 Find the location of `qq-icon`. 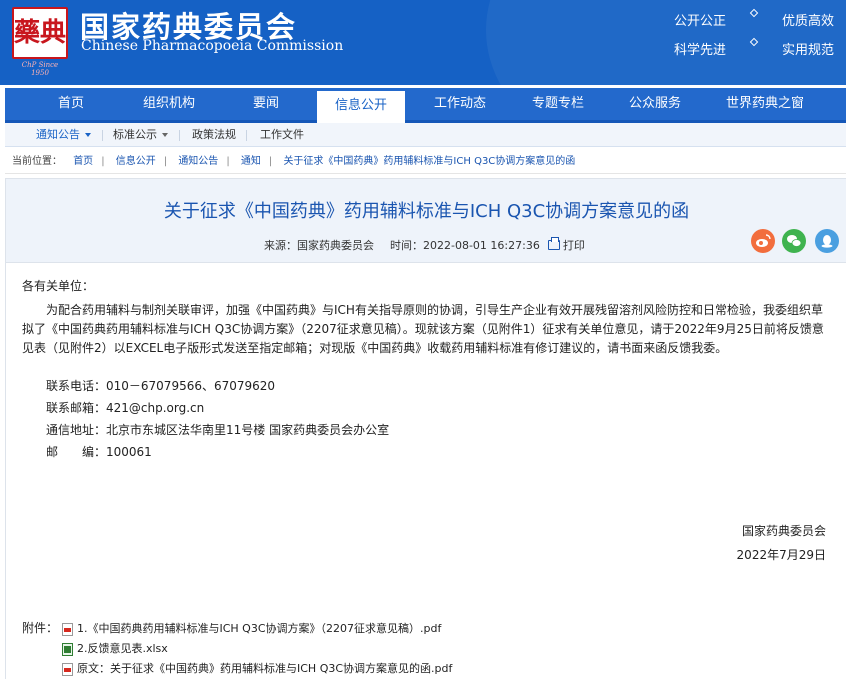

qq-icon is located at coordinates (827, 241).